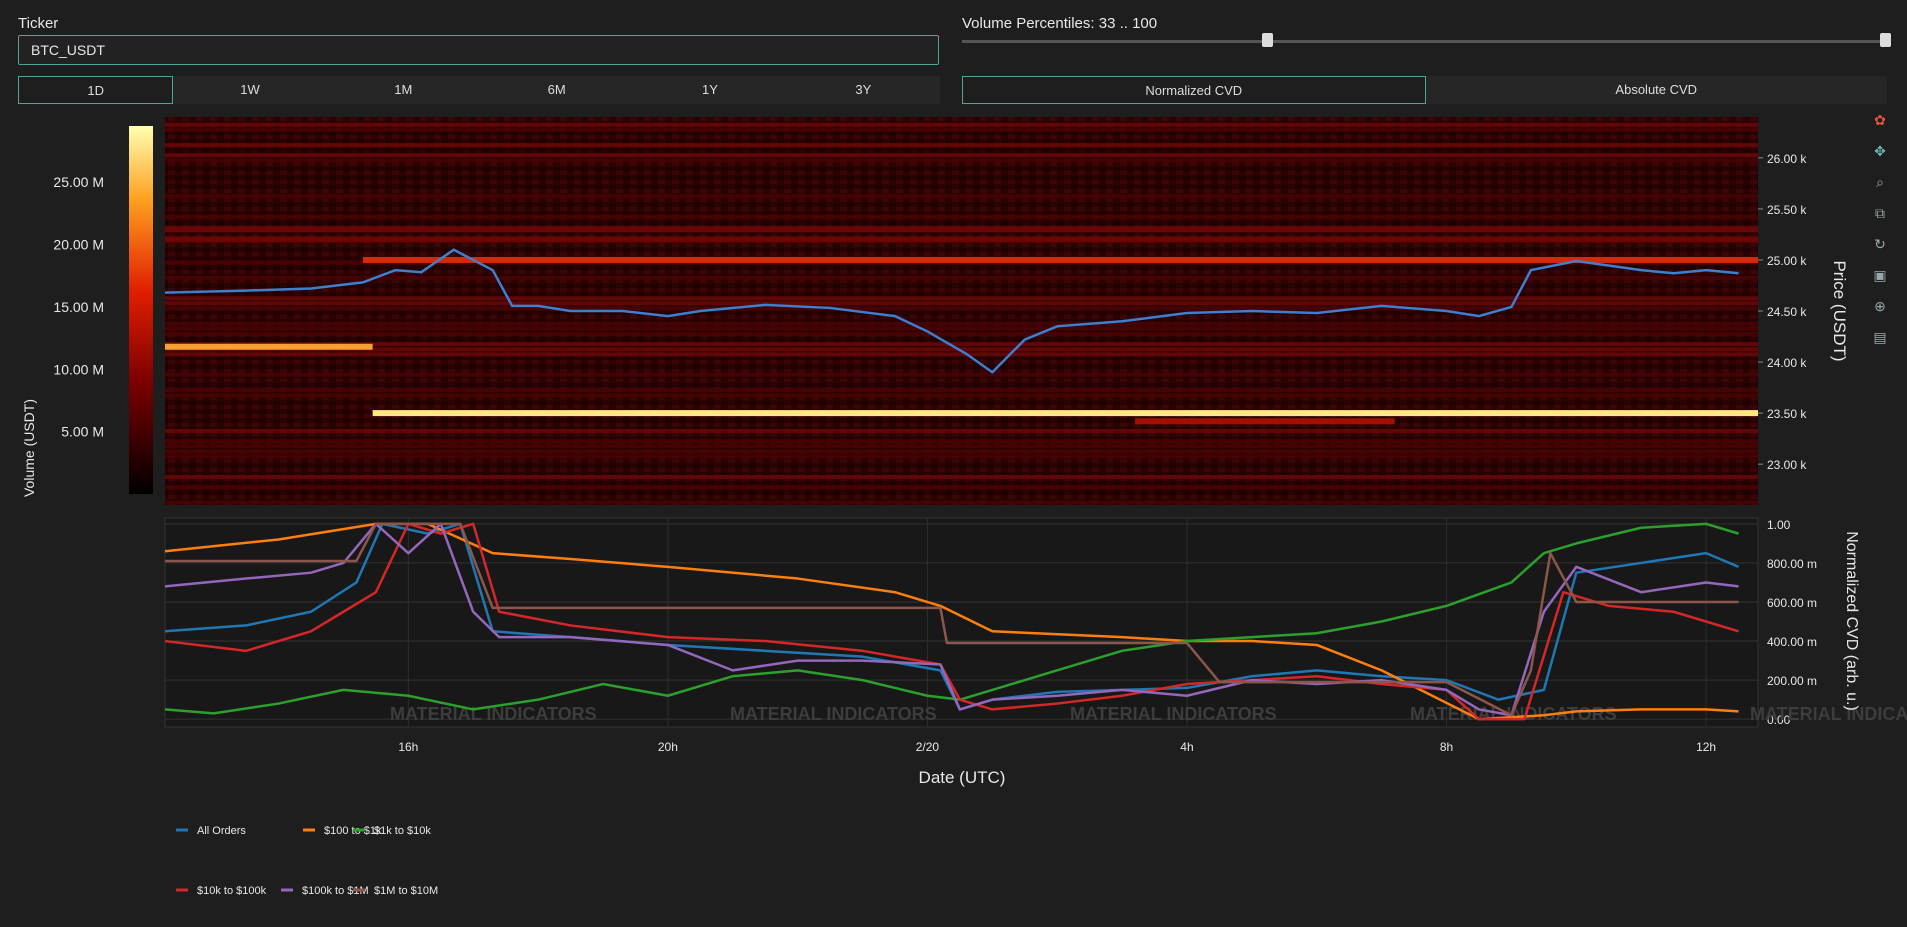 The image size is (1907, 927). I want to click on colorbar-tick-label: 10.00 M, so click(78, 369).